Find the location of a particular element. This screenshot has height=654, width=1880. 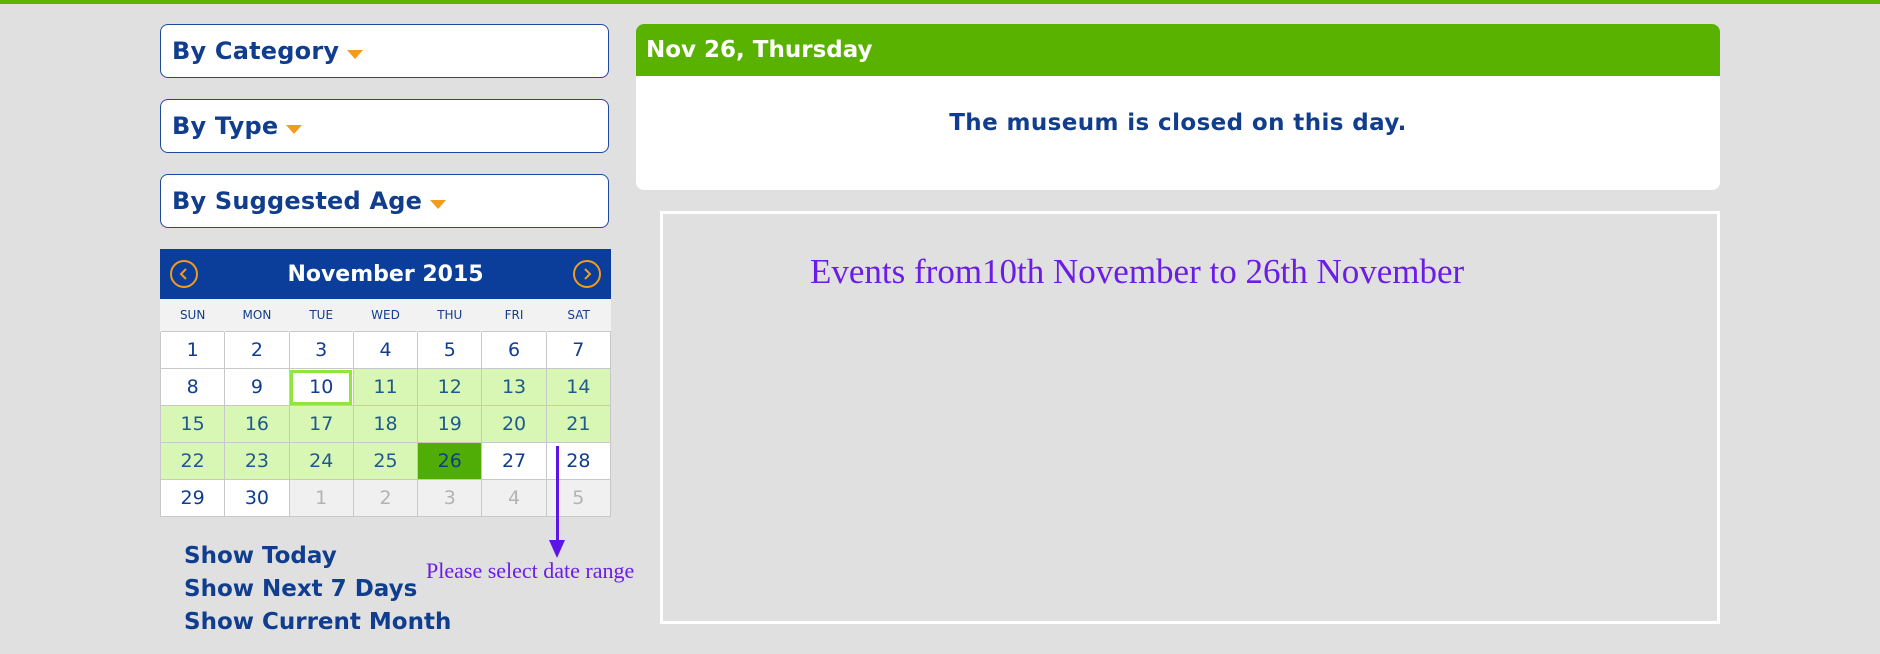

calendar-day-selected: 26 is located at coordinates (450, 461).